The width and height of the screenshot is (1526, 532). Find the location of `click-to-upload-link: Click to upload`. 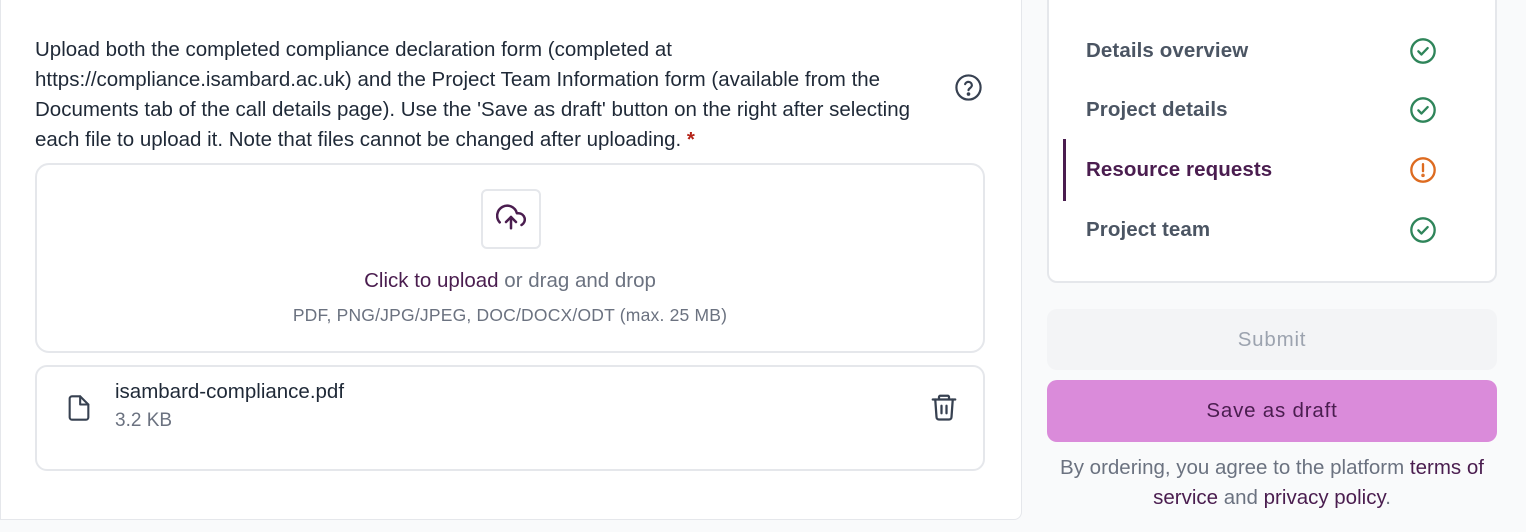

click-to-upload-link: Click to upload is located at coordinates (431, 280).